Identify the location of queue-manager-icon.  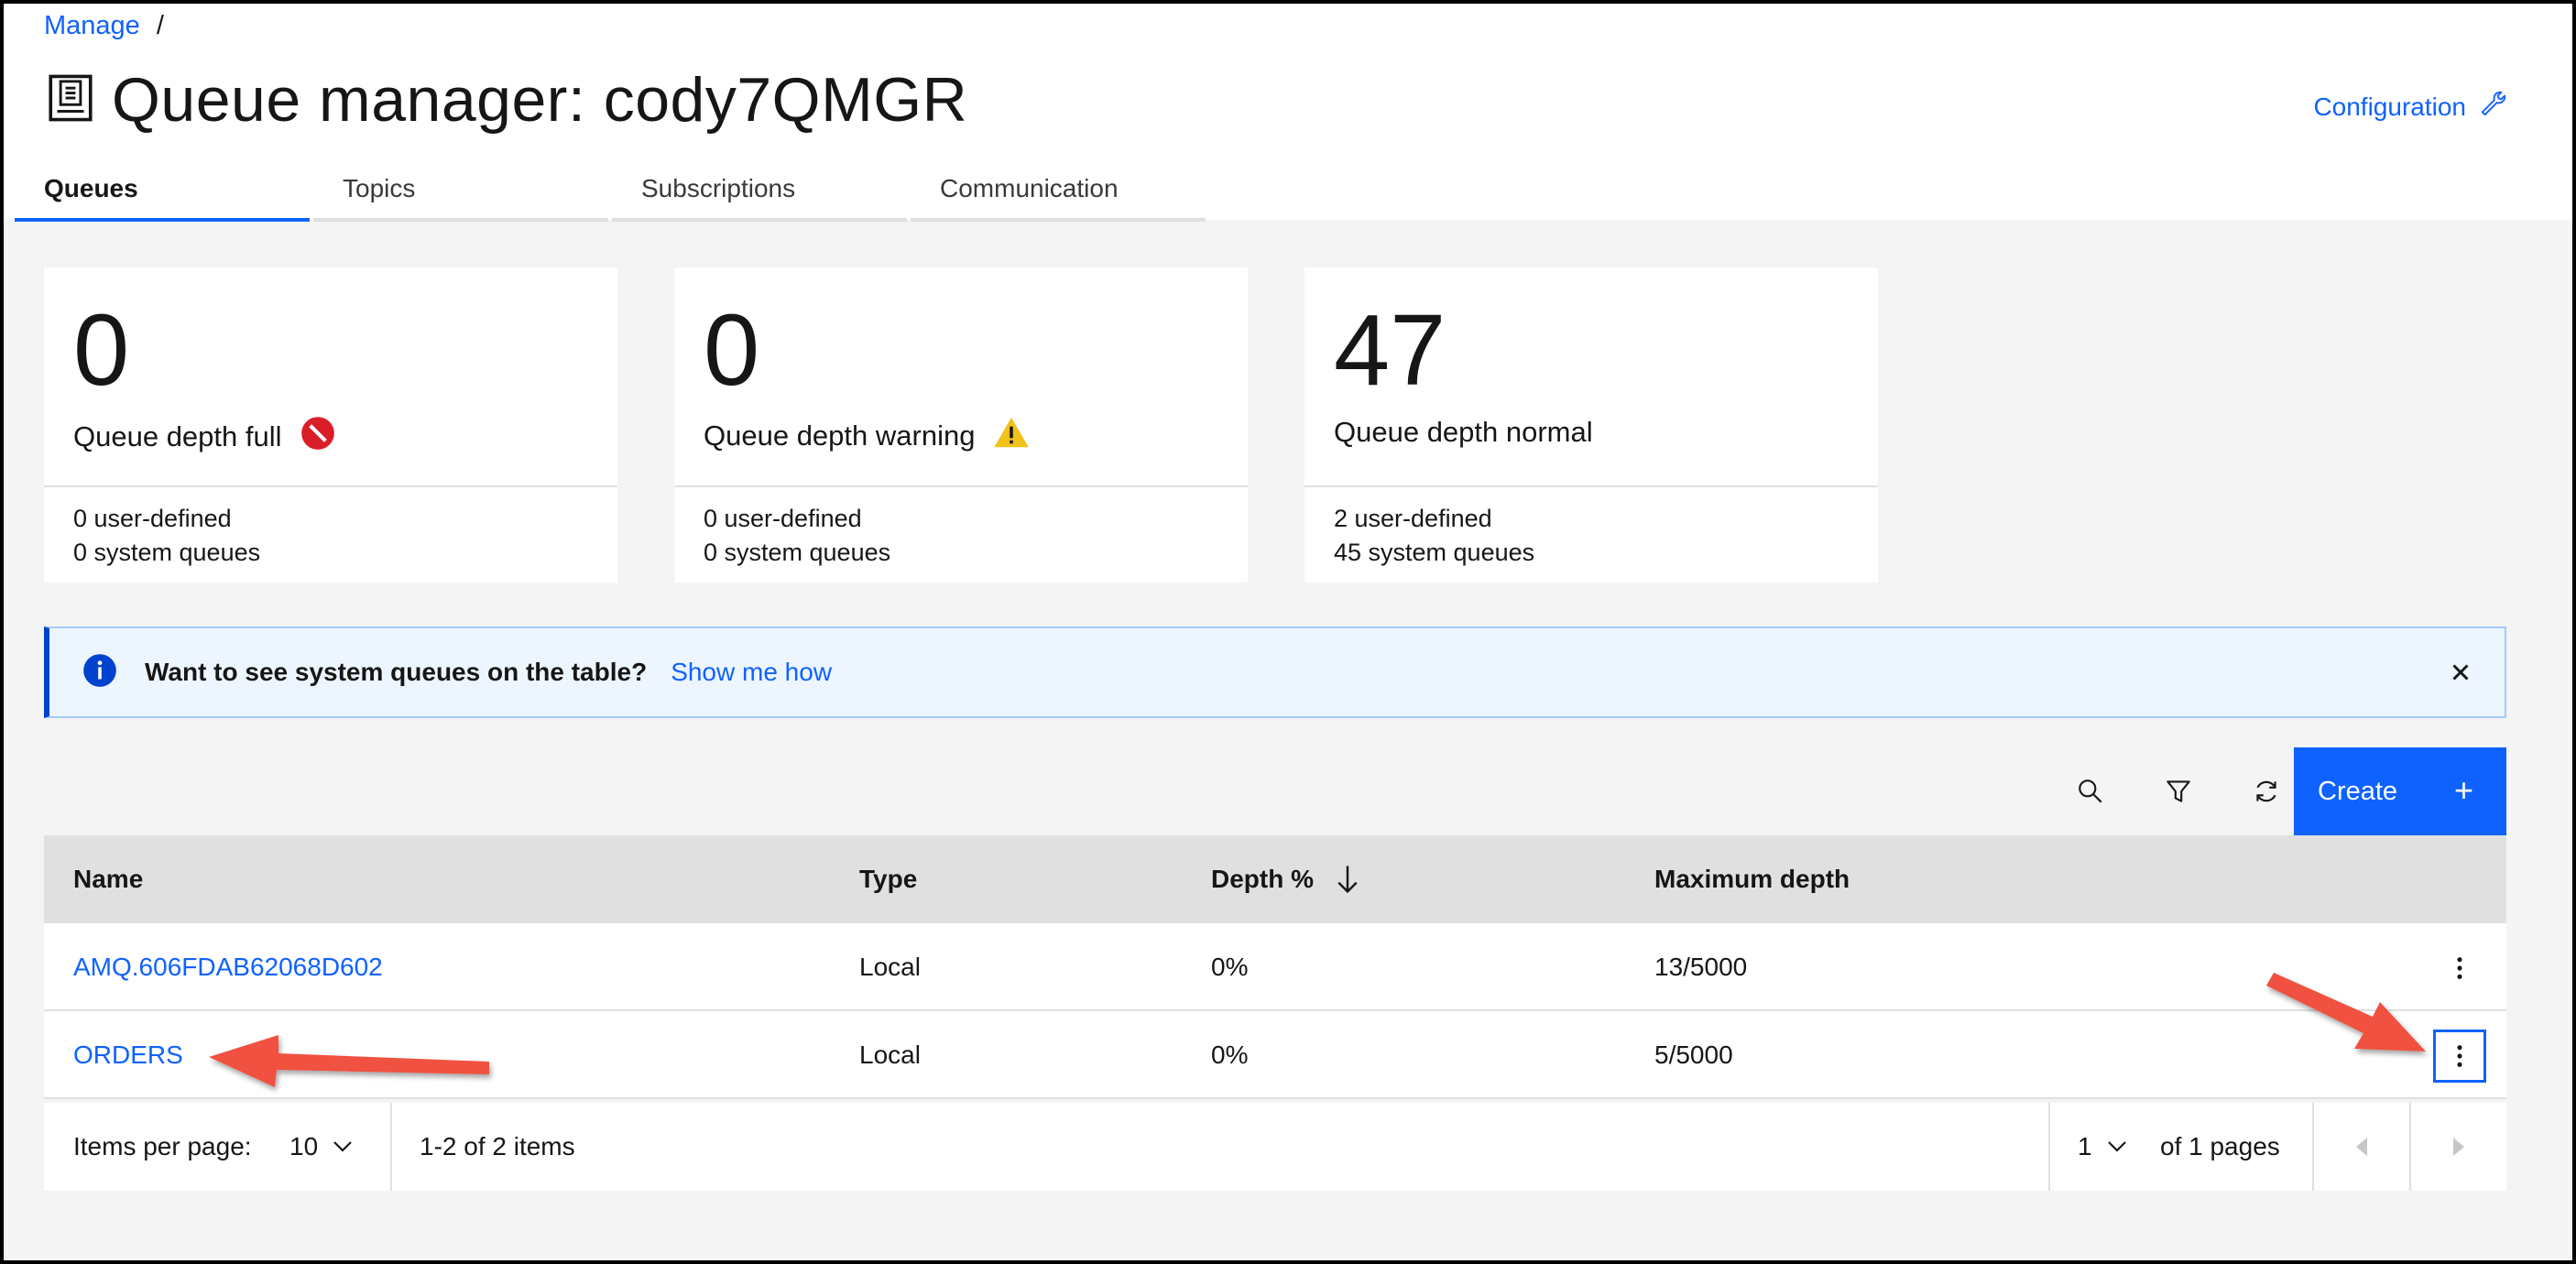
(70, 100).